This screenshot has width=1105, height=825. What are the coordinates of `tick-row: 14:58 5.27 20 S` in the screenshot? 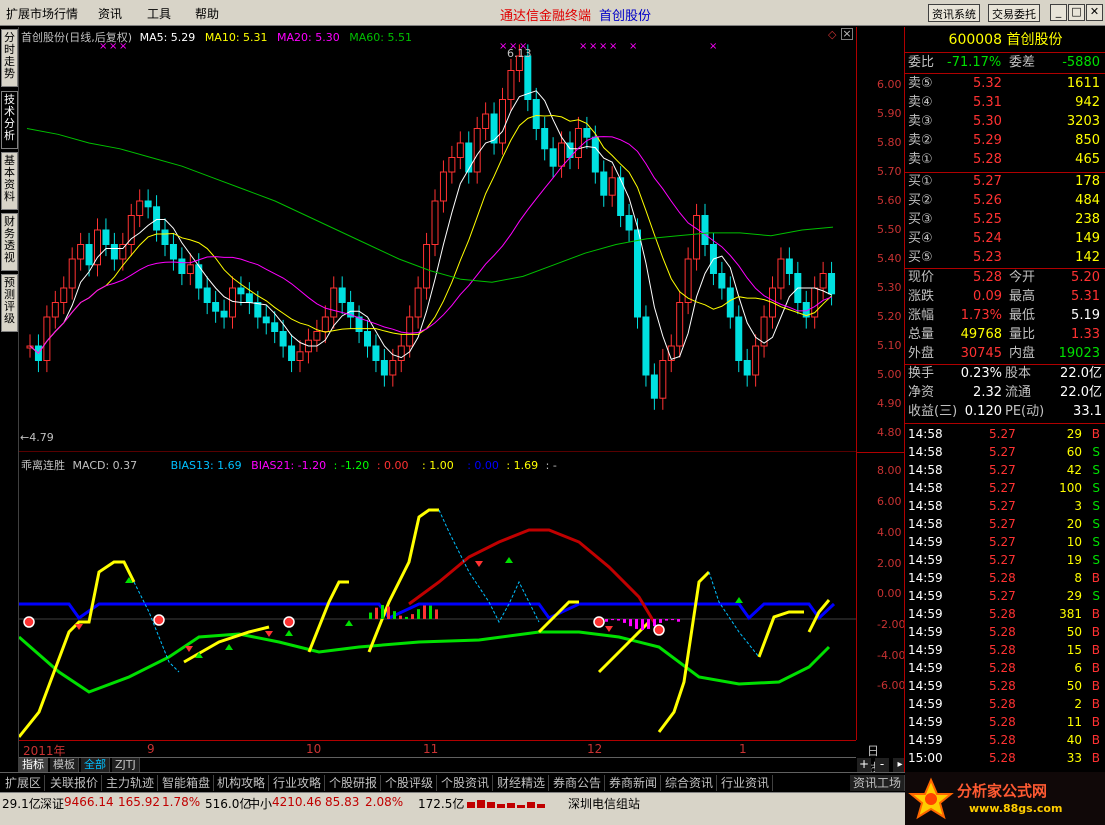 It's located at (1005, 524).